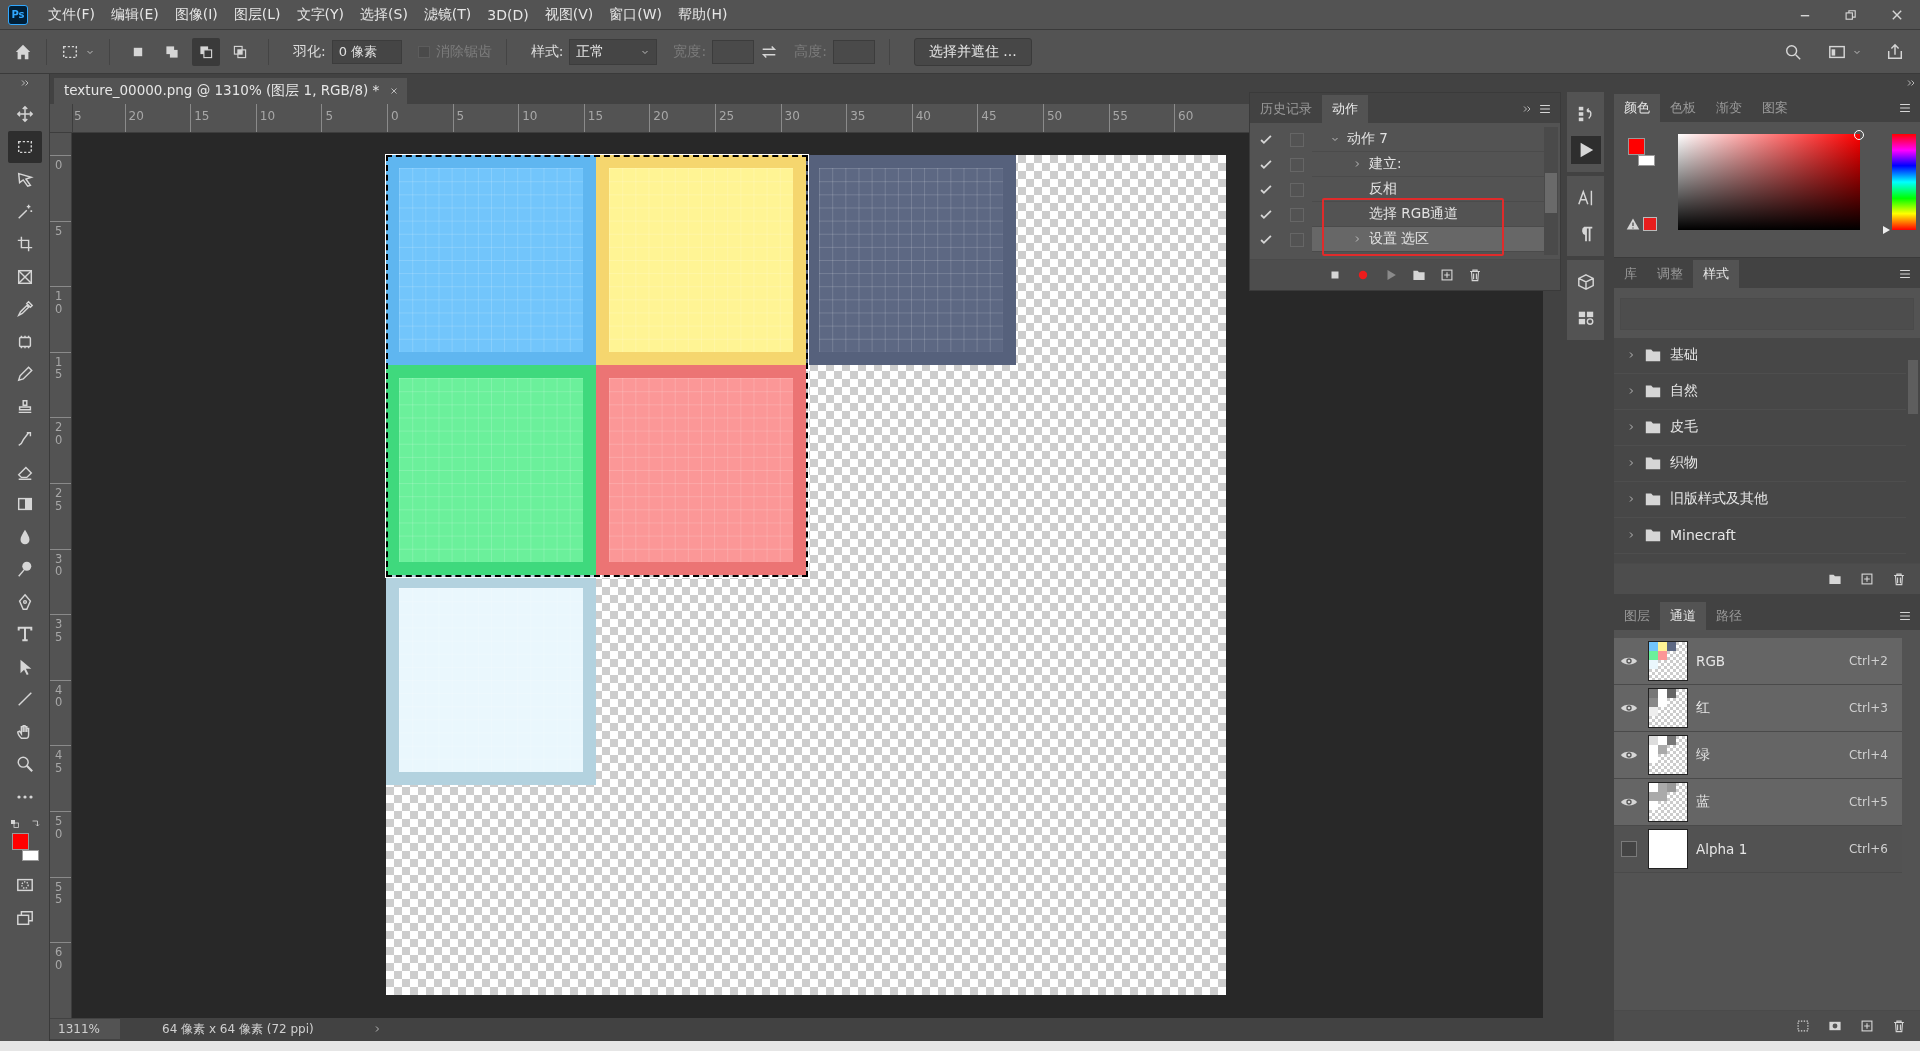 Image resolution: width=1920 pixels, height=1051 pixels. I want to click on visibility-toggle, so click(1629, 849).